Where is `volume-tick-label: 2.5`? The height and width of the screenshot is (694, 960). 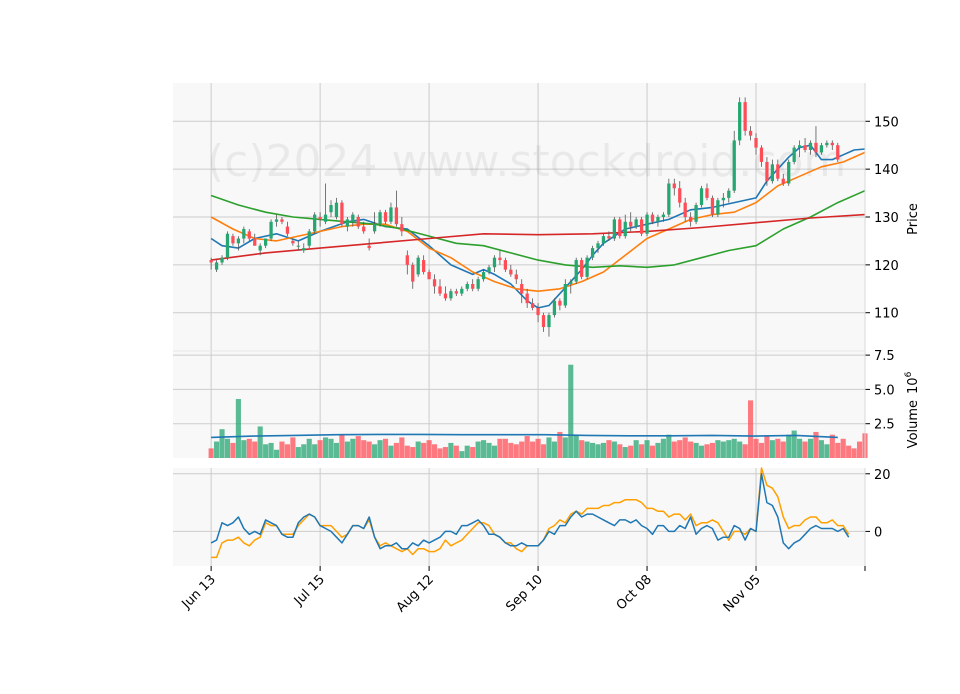
volume-tick-label: 2.5 is located at coordinates (884, 425).